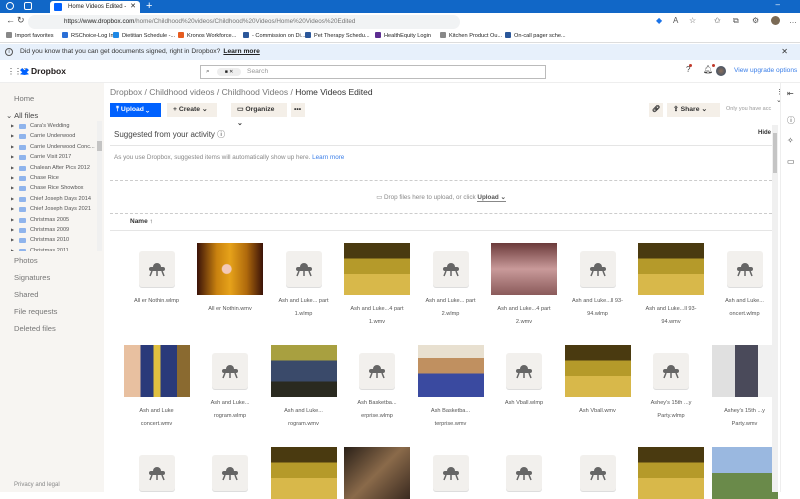  Describe the element at coordinates (790, 93) in the screenshot. I see `collapse-panel-icon: ⇤` at that location.